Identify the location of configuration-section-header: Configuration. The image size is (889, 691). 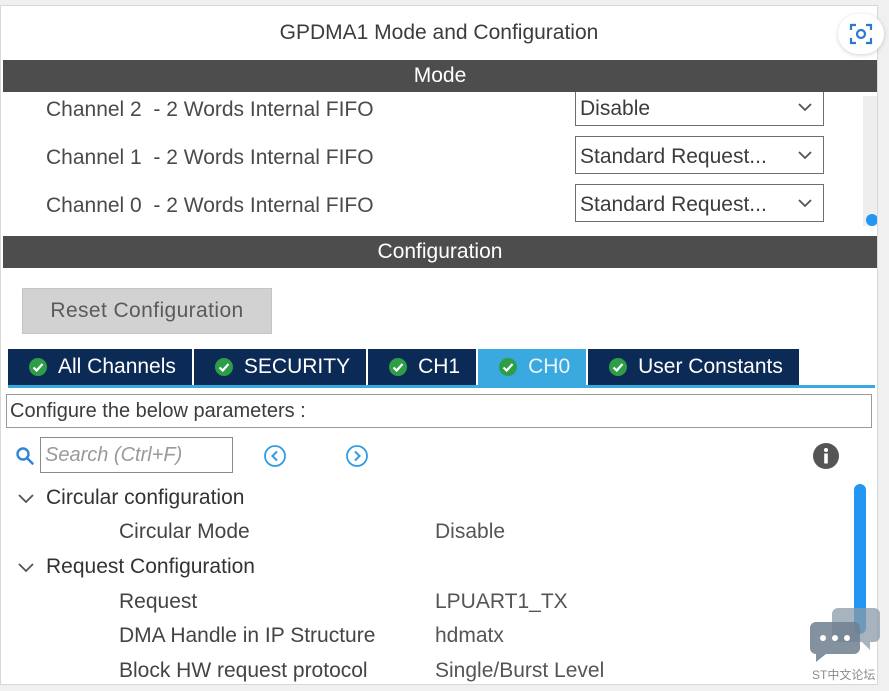
(440, 252).